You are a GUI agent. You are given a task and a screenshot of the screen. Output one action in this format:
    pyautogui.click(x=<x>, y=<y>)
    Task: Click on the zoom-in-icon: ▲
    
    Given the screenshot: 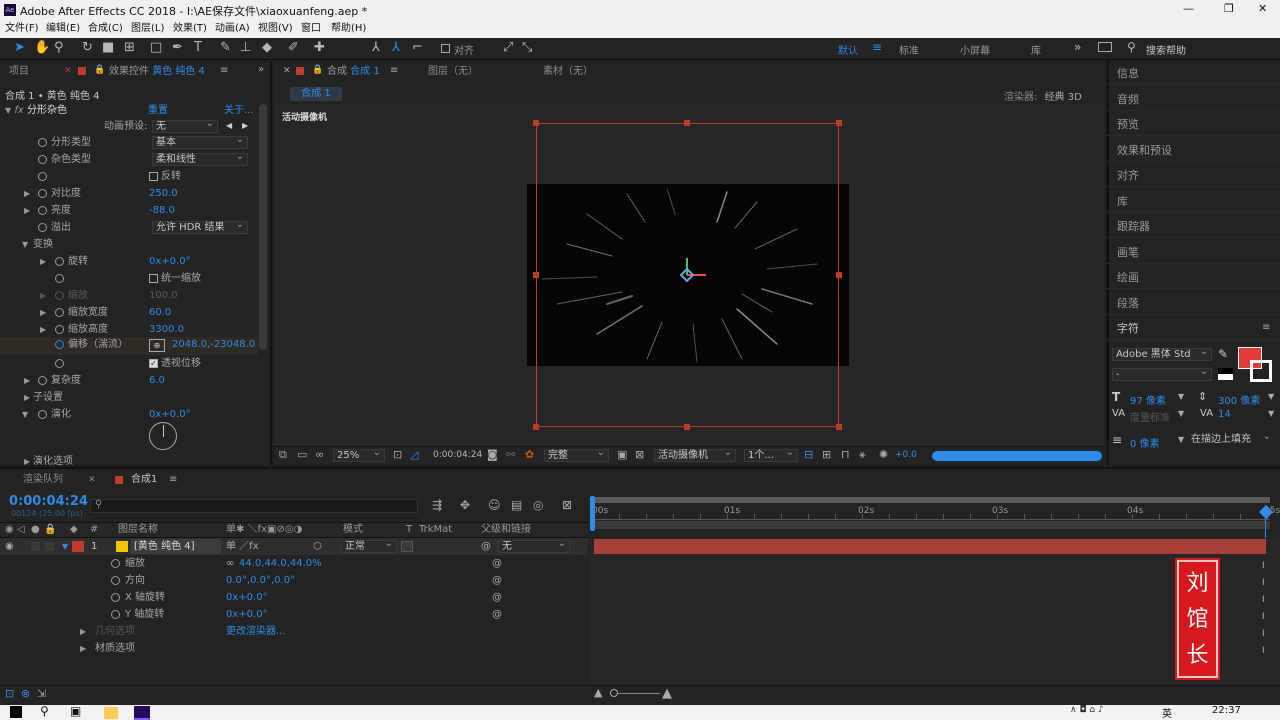 What is the action you would take?
    pyautogui.click(x=667, y=693)
    